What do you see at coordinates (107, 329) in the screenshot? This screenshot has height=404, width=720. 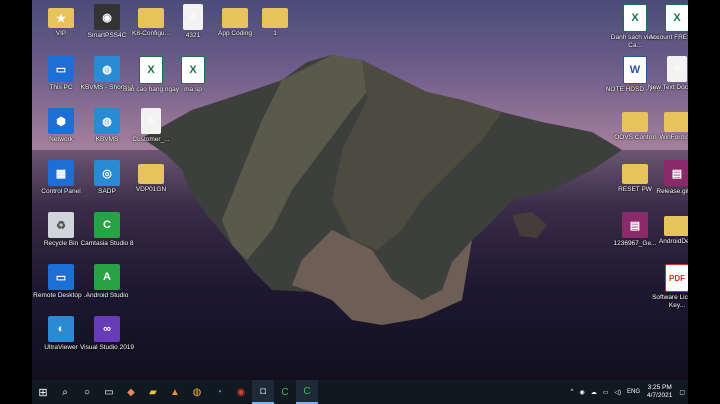 I see `visual-studio-icon: ∞` at bounding box center [107, 329].